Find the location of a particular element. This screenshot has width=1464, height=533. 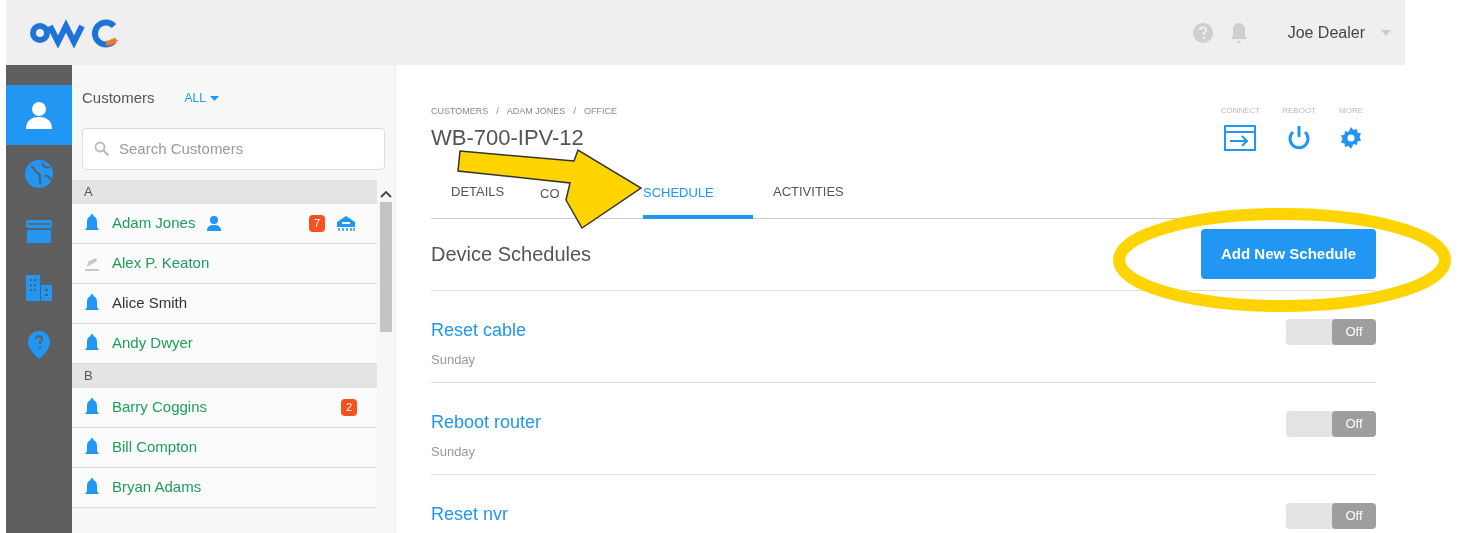

toolbar-action: CONNECT is located at coordinates (1240, 129).